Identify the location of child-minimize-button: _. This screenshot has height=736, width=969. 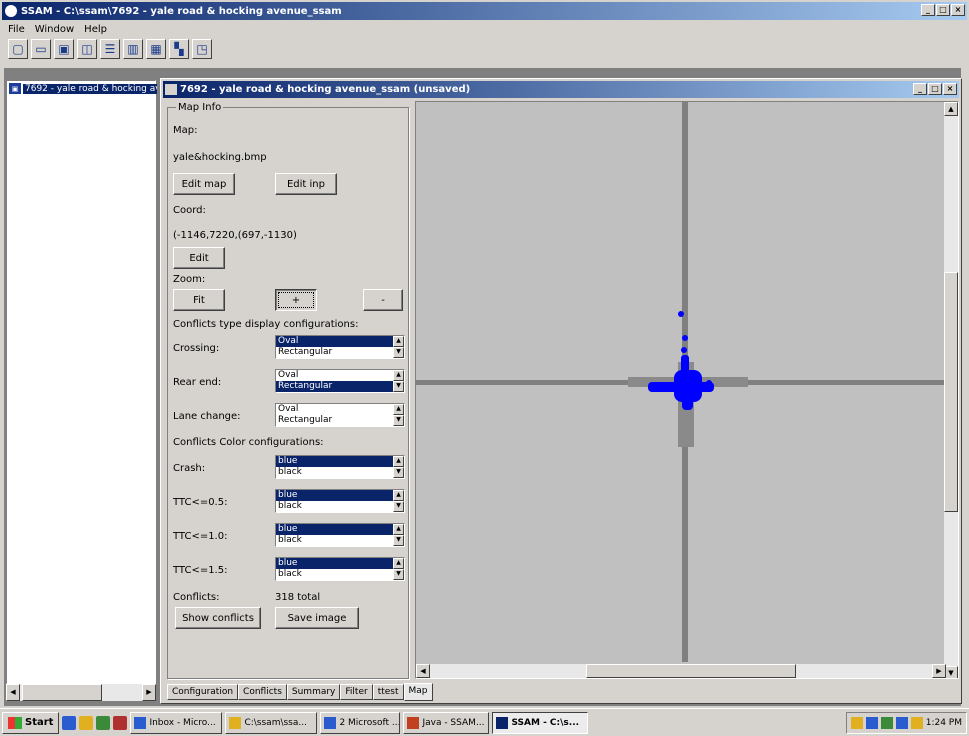
(920, 89).